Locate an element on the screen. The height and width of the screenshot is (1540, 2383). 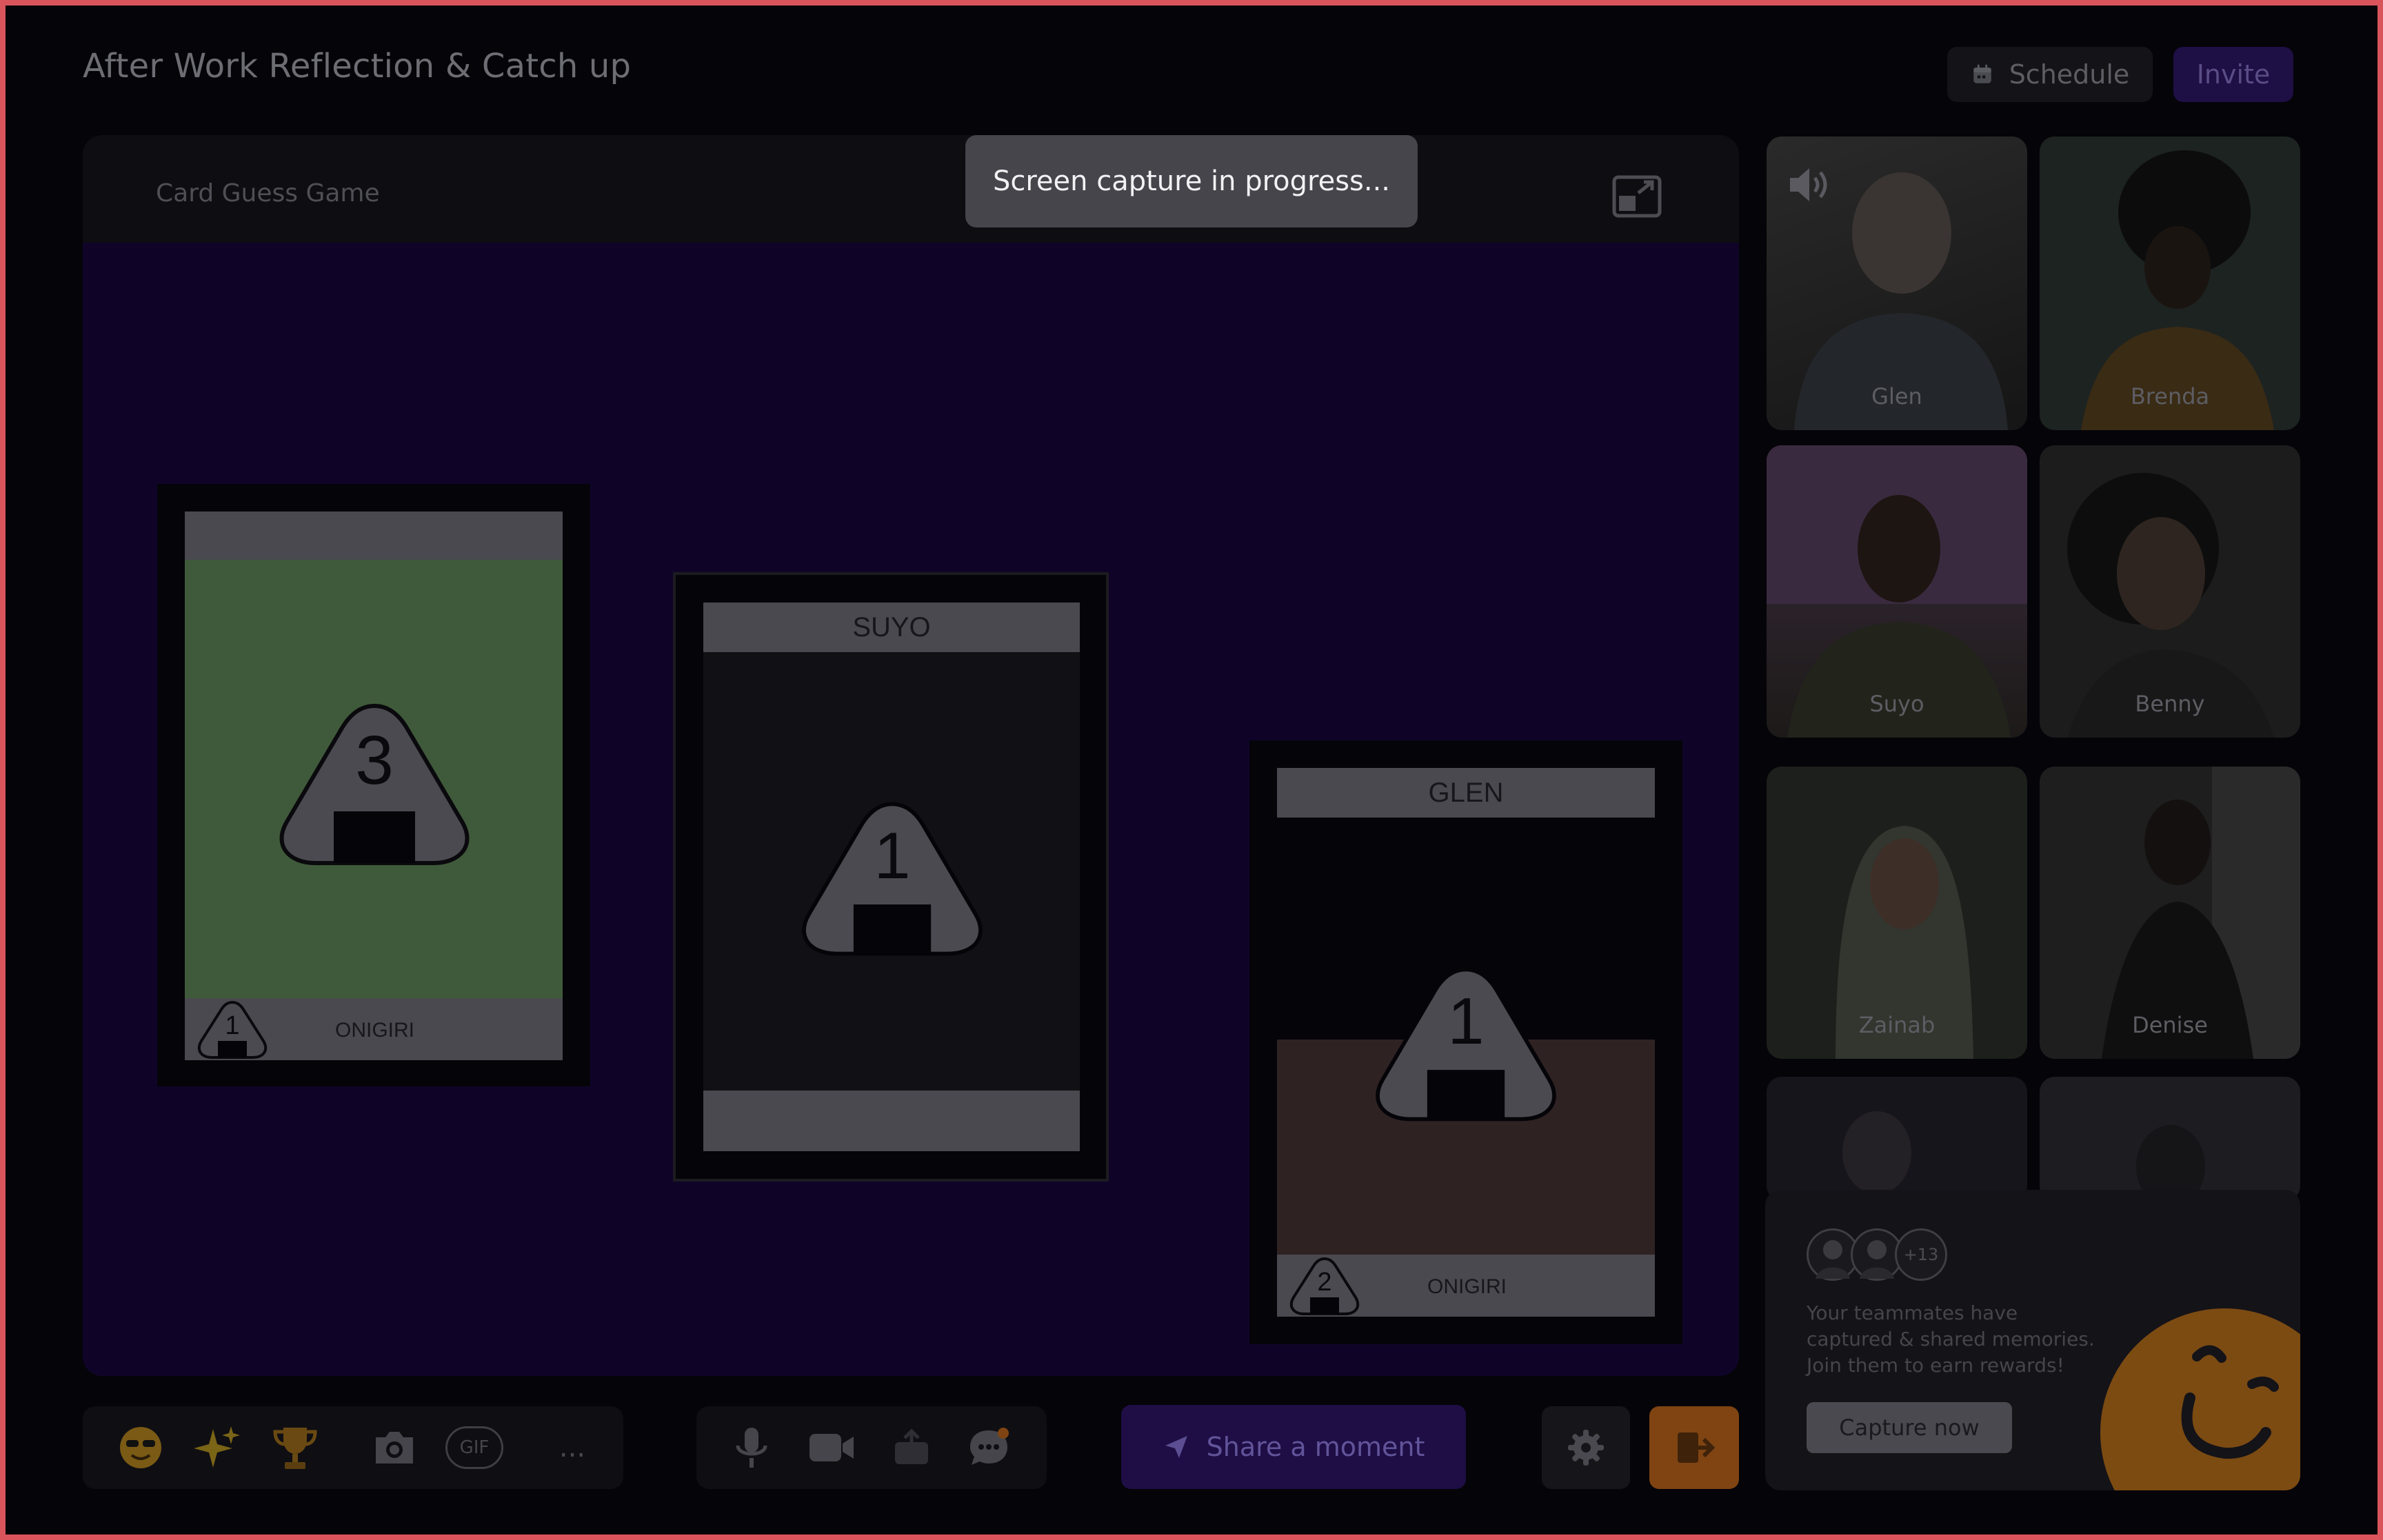
onigiri-number: 3 is located at coordinates (374, 761).